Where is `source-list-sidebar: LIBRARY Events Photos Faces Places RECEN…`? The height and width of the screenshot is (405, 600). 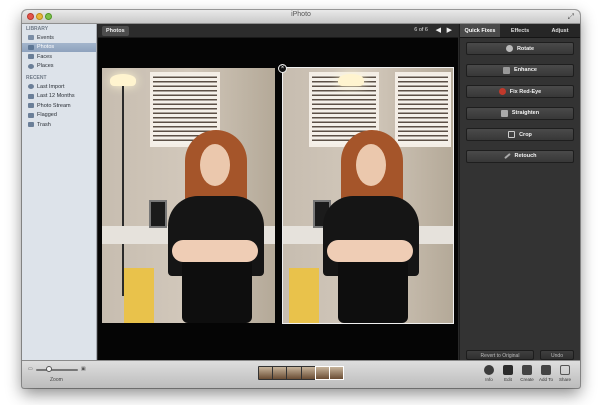 source-list-sidebar: LIBRARY Events Photos Faces Places RECEN… is located at coordinates (59, 192).